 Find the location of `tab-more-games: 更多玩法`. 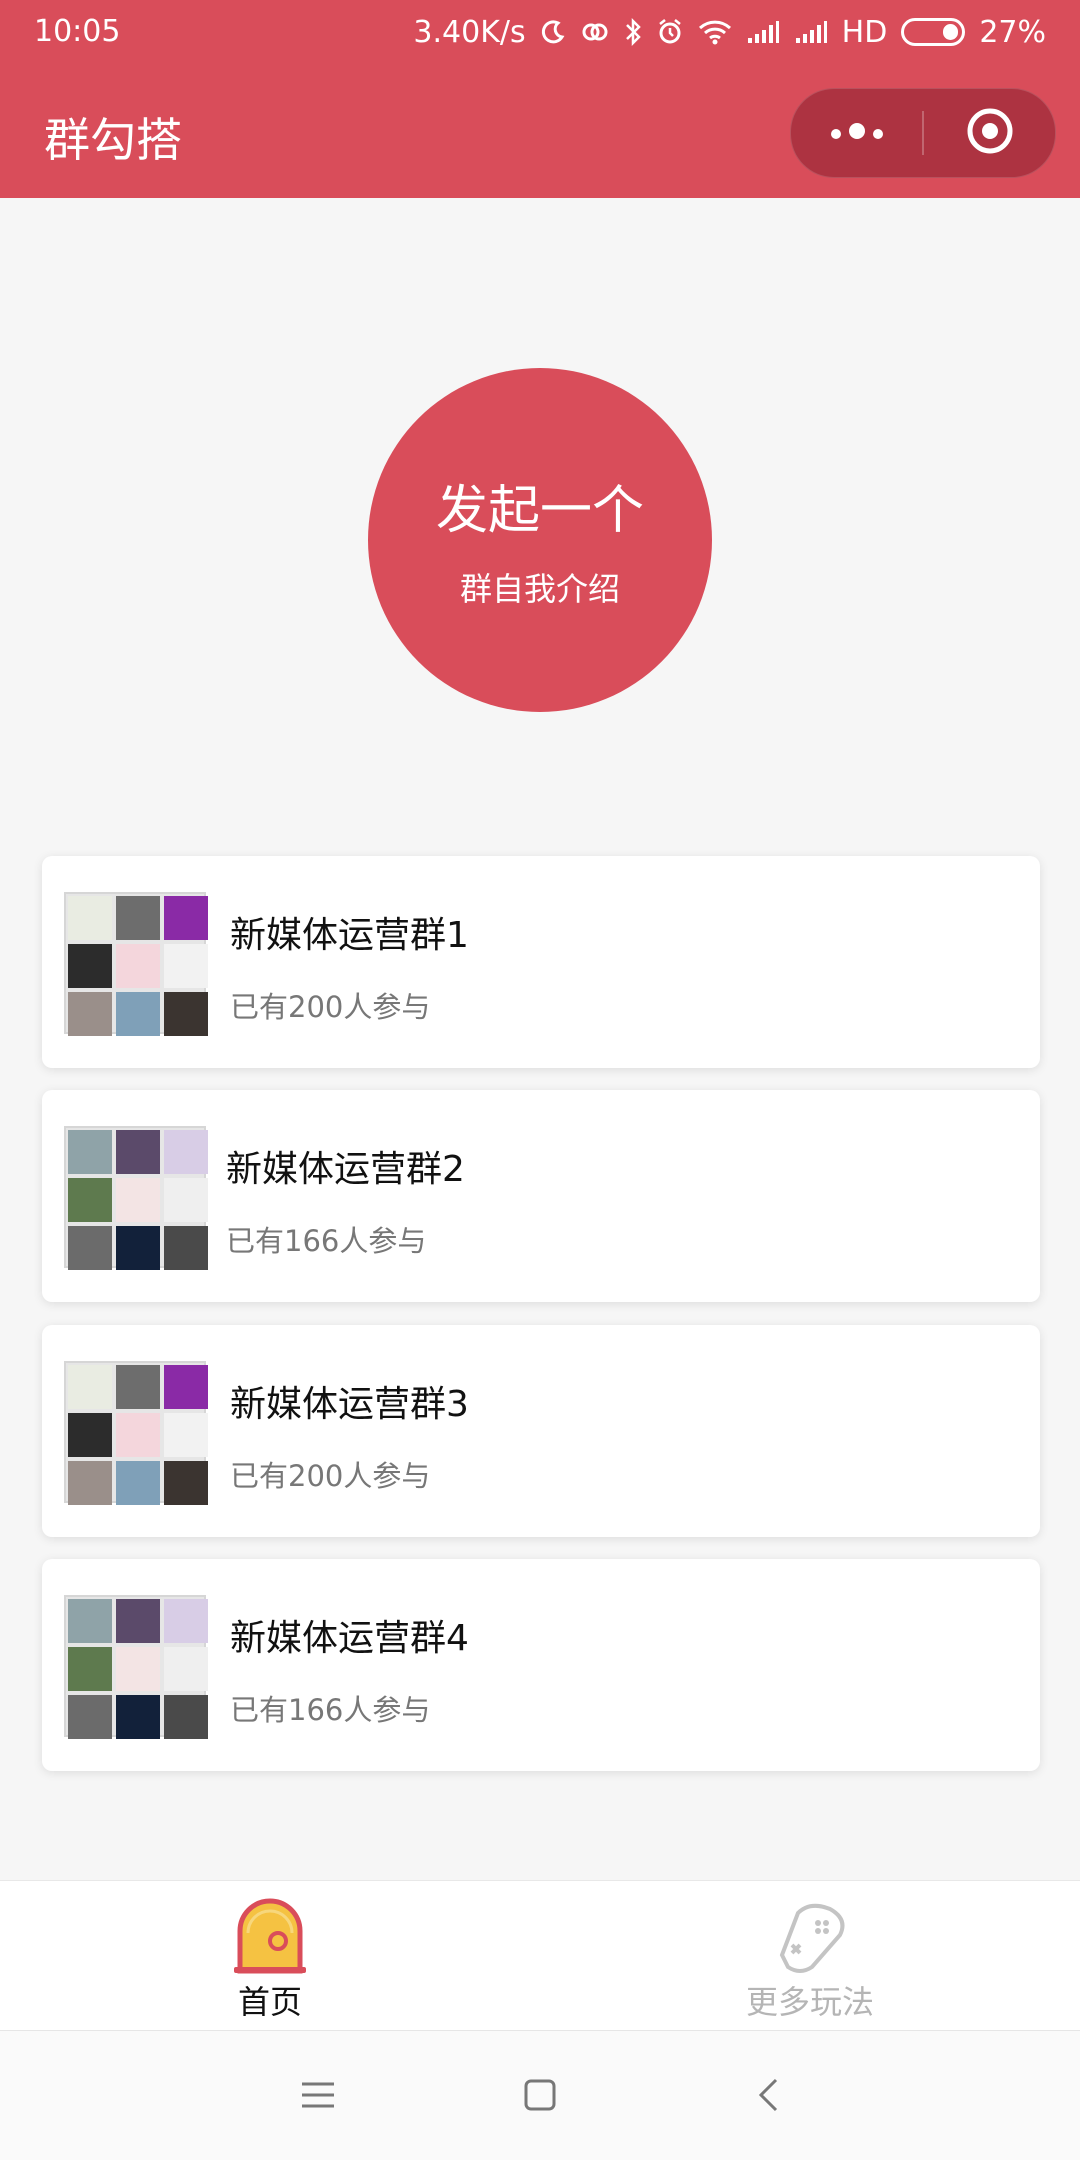

tab-more-games: 更多玩法 is located at coordinates (810, 1956).